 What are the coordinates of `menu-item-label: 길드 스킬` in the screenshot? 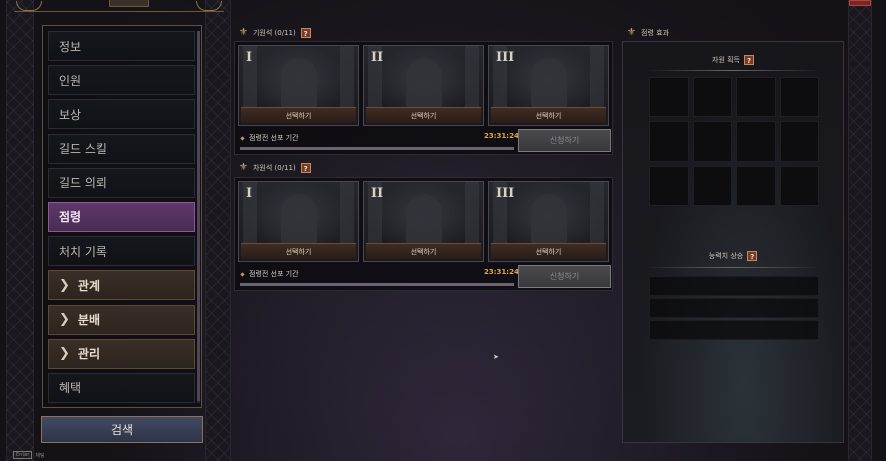 It's located at (83, 149).